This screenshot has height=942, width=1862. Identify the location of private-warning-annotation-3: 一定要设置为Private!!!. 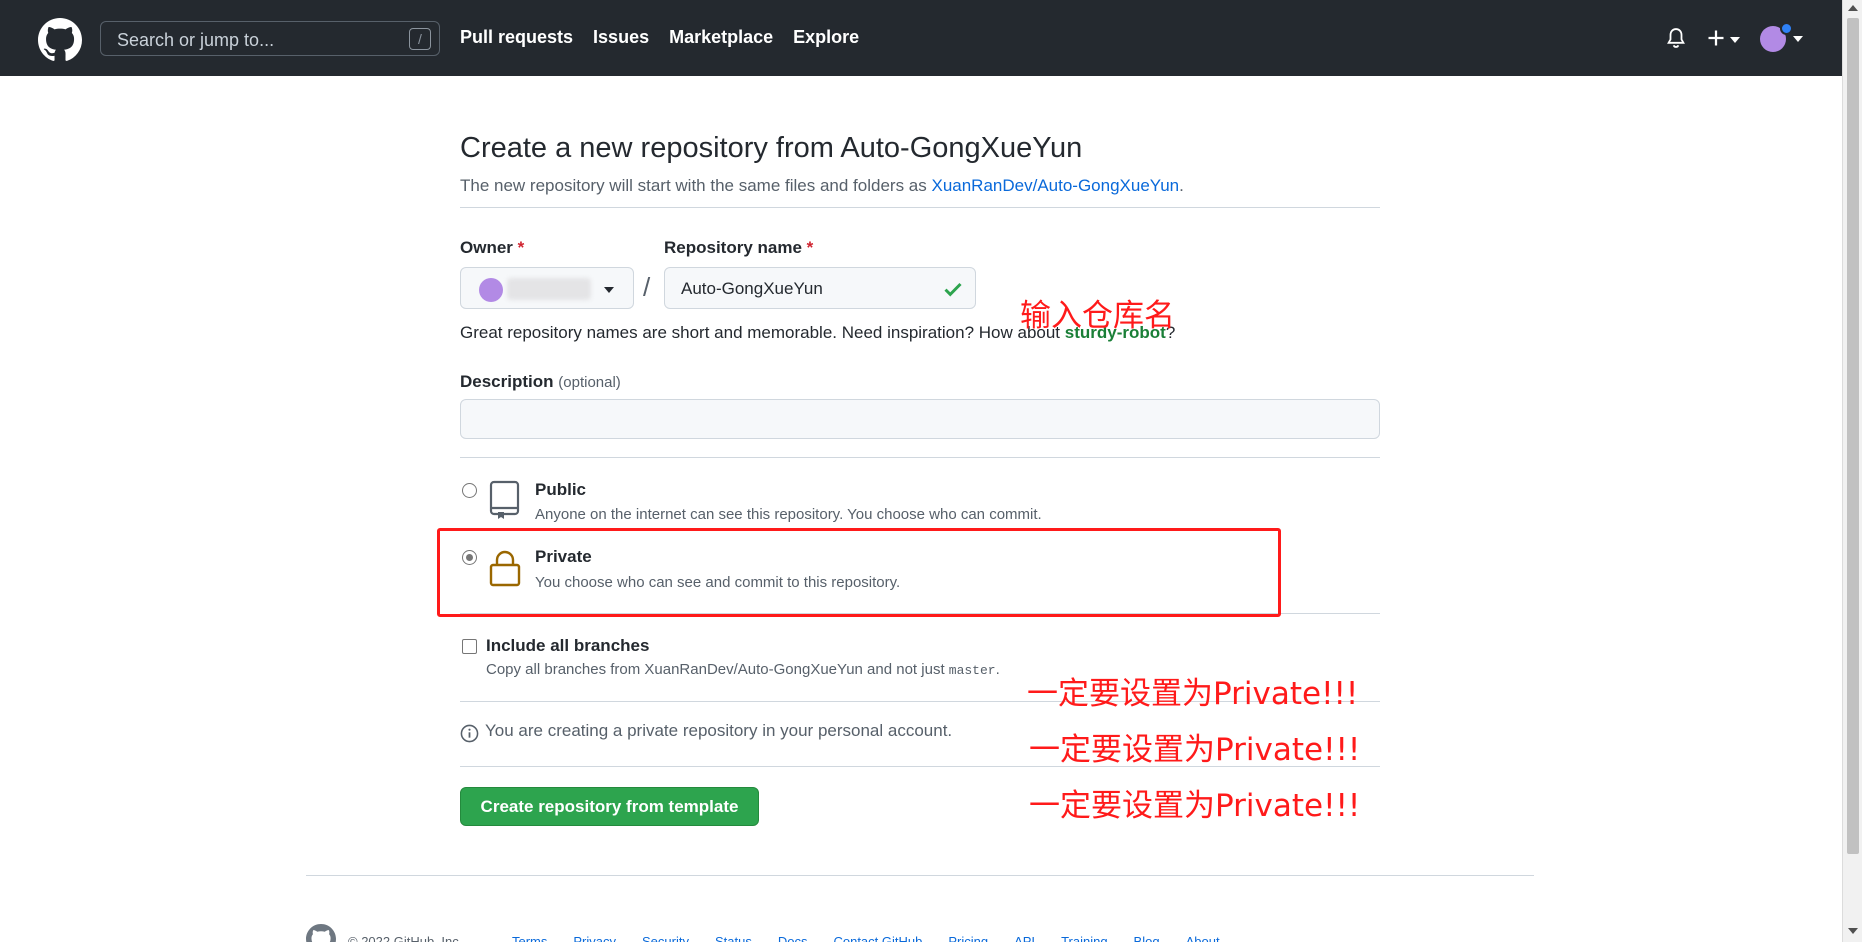
(1195, 806).